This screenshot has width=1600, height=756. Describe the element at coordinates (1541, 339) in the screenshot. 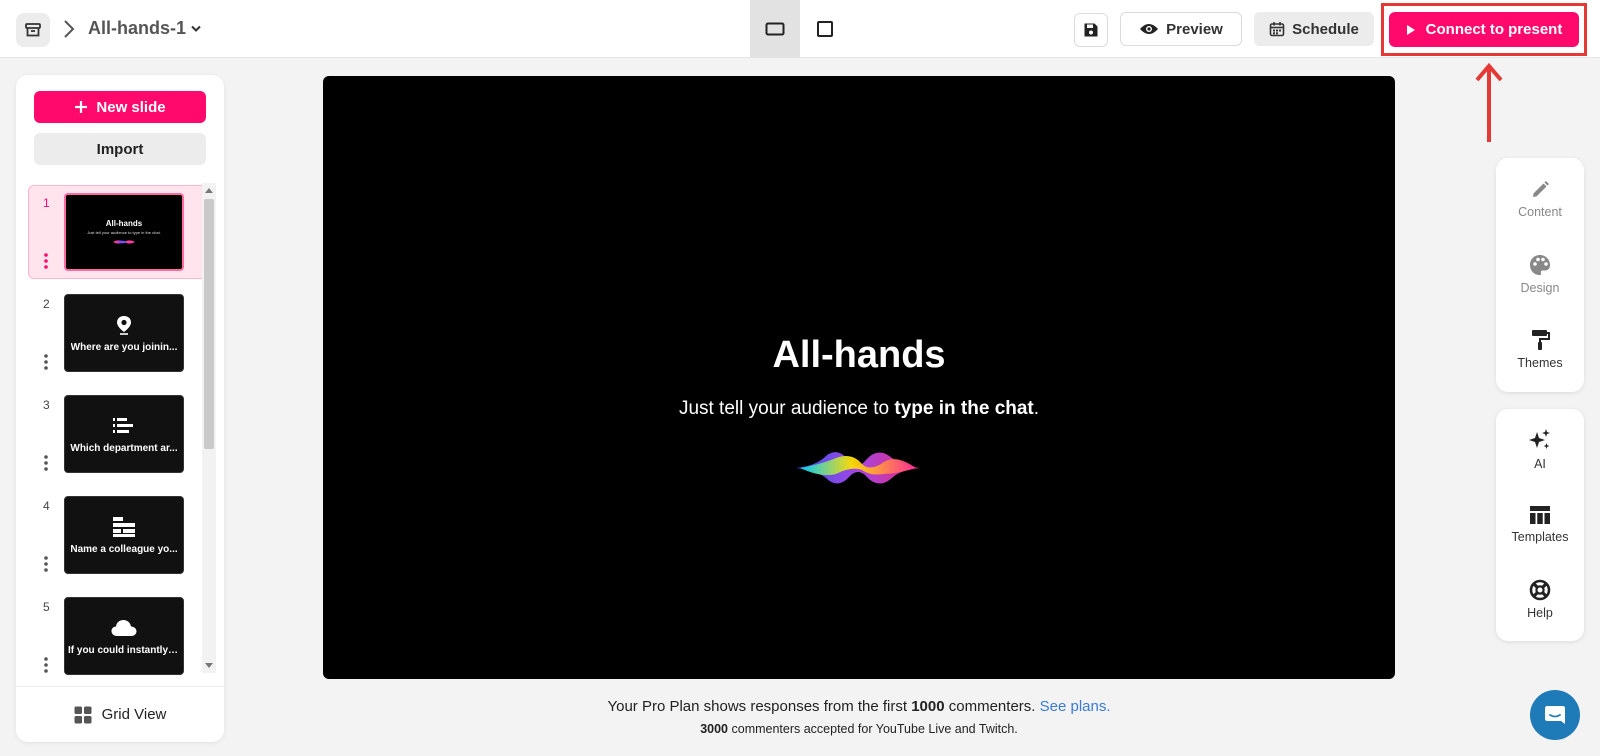

I see `paint-roller-icon` at that location.